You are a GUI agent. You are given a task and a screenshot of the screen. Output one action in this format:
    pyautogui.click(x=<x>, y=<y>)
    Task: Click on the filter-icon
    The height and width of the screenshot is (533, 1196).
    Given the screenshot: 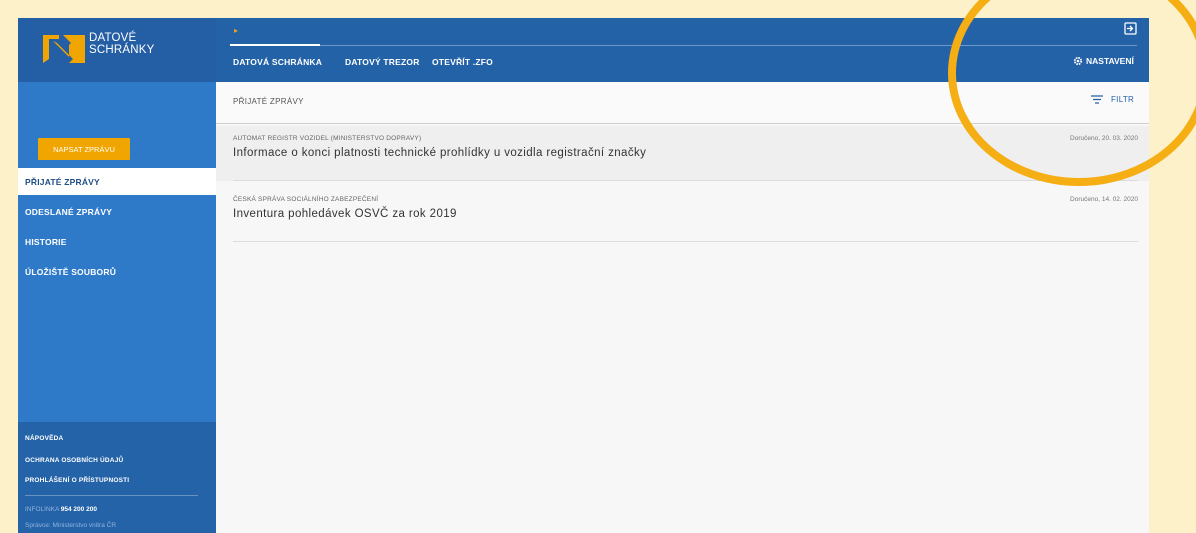 What is the action you would take?
    pyautogui.click(x=1097, y=99)
    